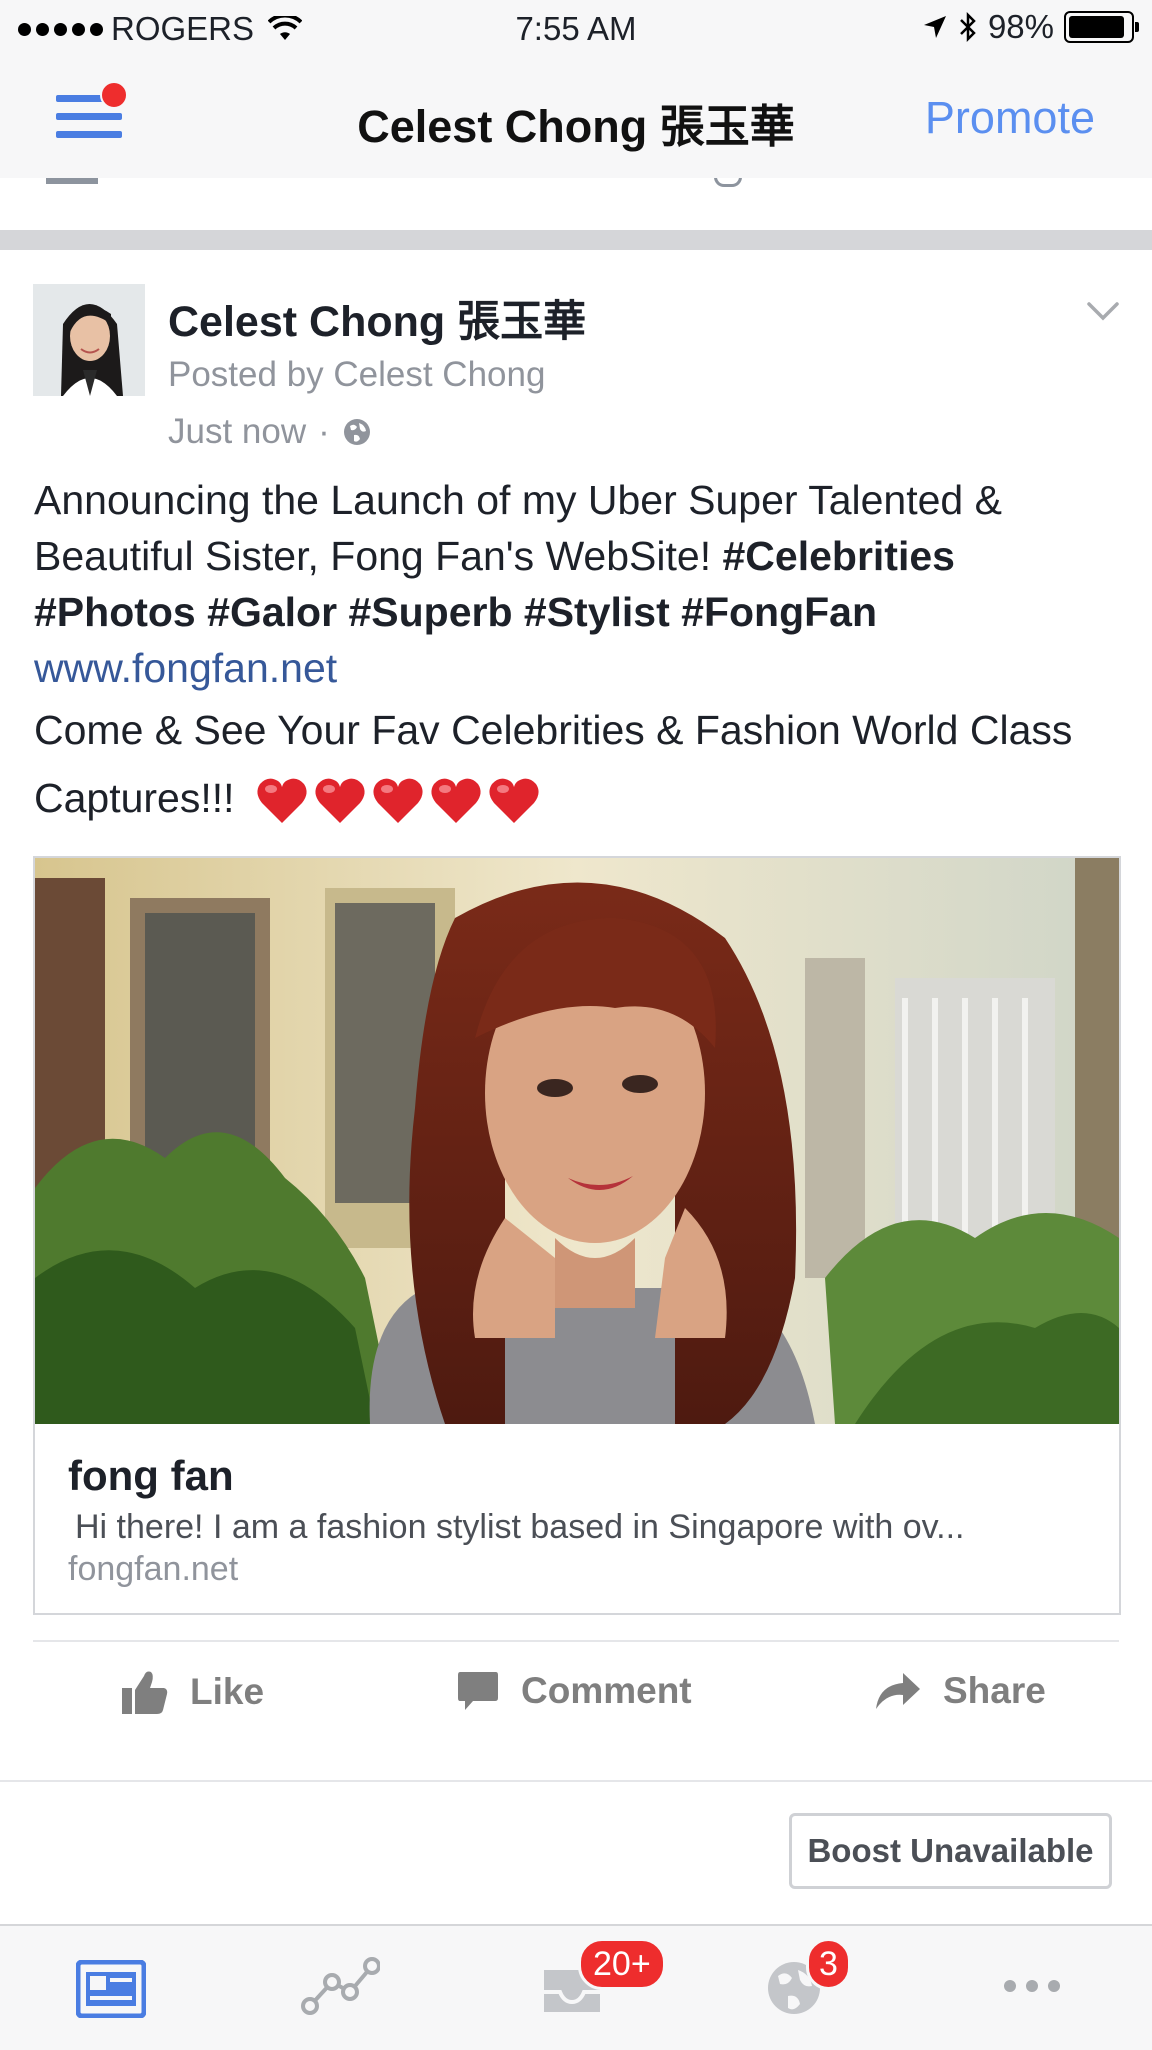 This screenshot has height=2050, width=1152. What do you see at coordinates (356, 432) in the screenshot?
I see `globe-icon` at bounding box center [356, 432].